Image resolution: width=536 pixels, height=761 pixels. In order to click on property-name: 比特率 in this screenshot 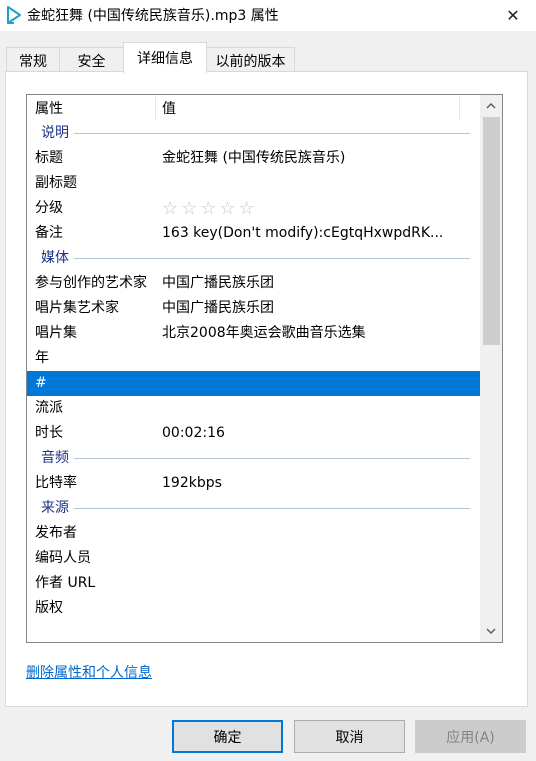, I will do `click(56, 483)`.